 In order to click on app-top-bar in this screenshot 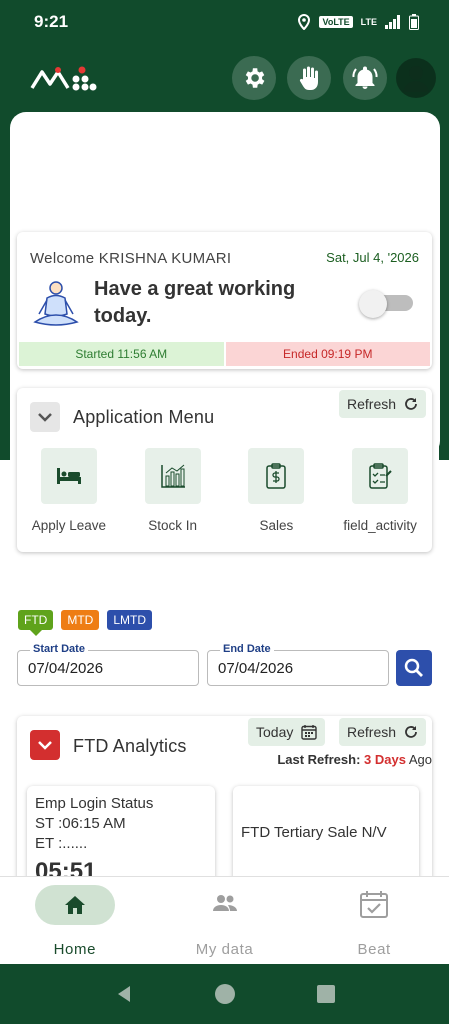, I will do `click(224, 78)`.